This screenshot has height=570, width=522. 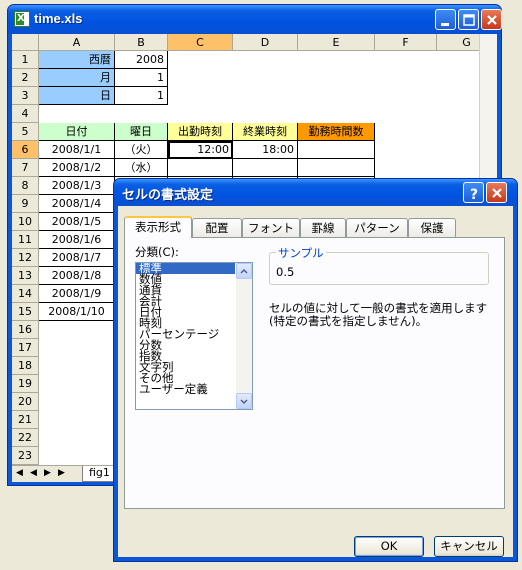 What do you see at coordinates (265, 168) in the screenshot?
I see `cell-d7` at bounding box center [265, 168].